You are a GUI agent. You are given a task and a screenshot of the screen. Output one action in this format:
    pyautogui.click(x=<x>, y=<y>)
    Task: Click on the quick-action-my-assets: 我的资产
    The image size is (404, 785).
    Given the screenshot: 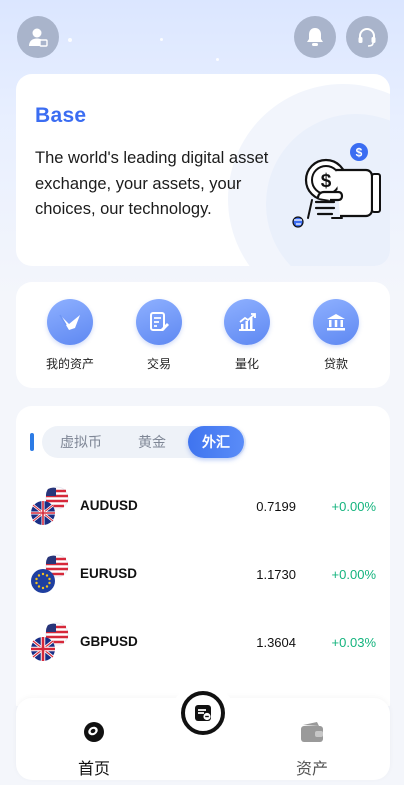 What is the action you would take?
    pyautogui.click(x=70, y=335)
    